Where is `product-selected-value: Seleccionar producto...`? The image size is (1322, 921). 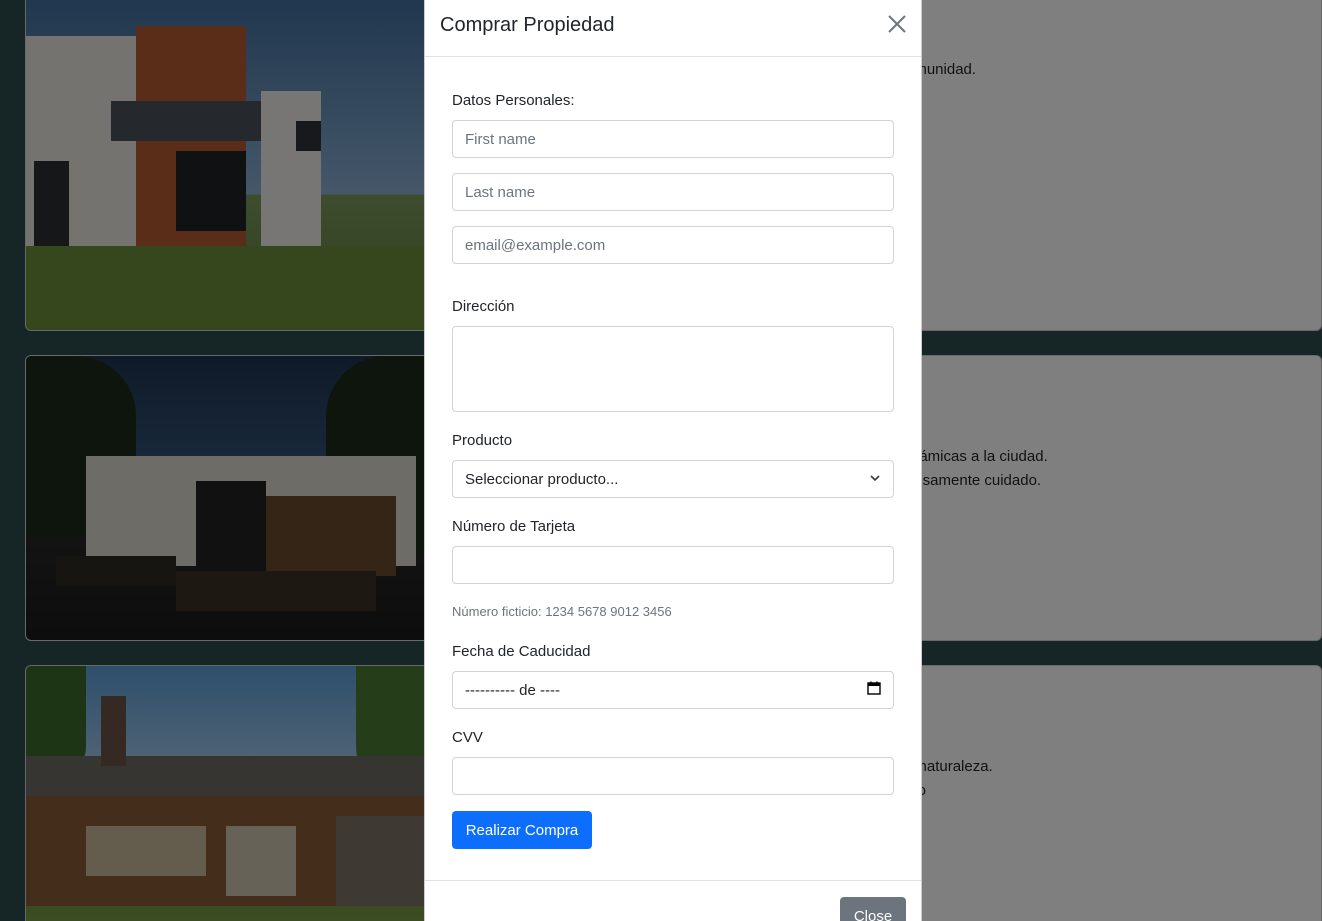
product-selected-value: Seleccionar producto... is located at coordinates (542, 479).